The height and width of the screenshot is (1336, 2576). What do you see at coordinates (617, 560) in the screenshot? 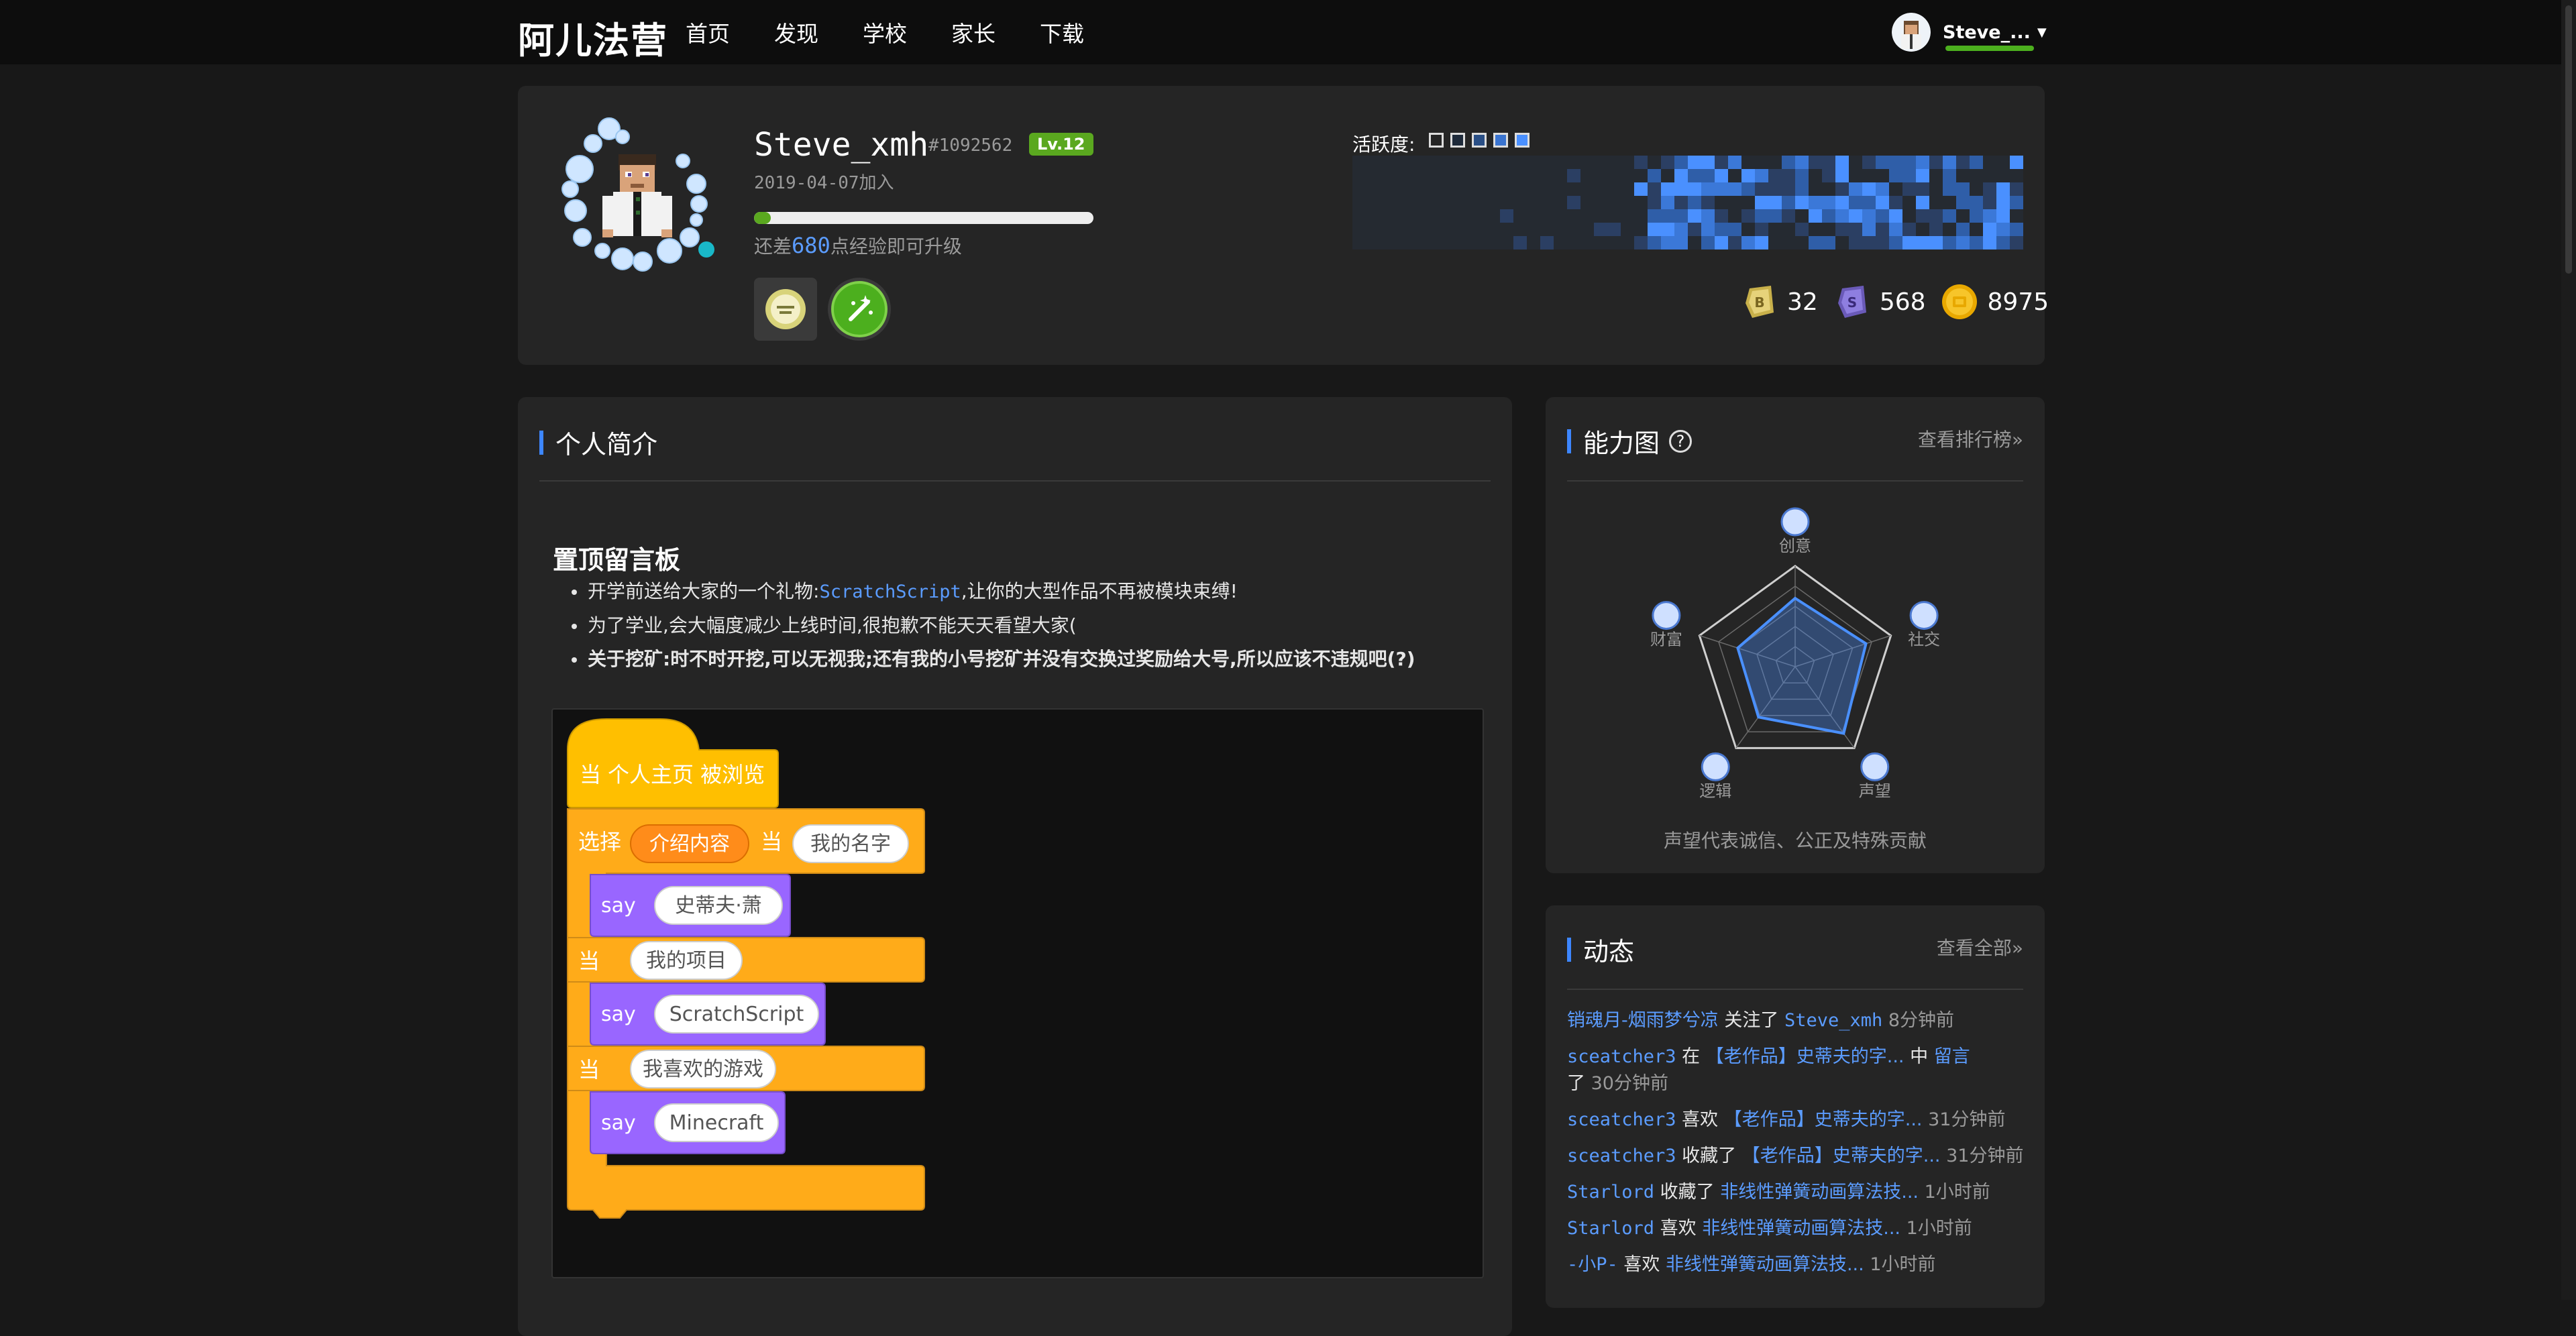
I see `pinned-board-title: 置顶留言板` at bounding box center [617, 560].